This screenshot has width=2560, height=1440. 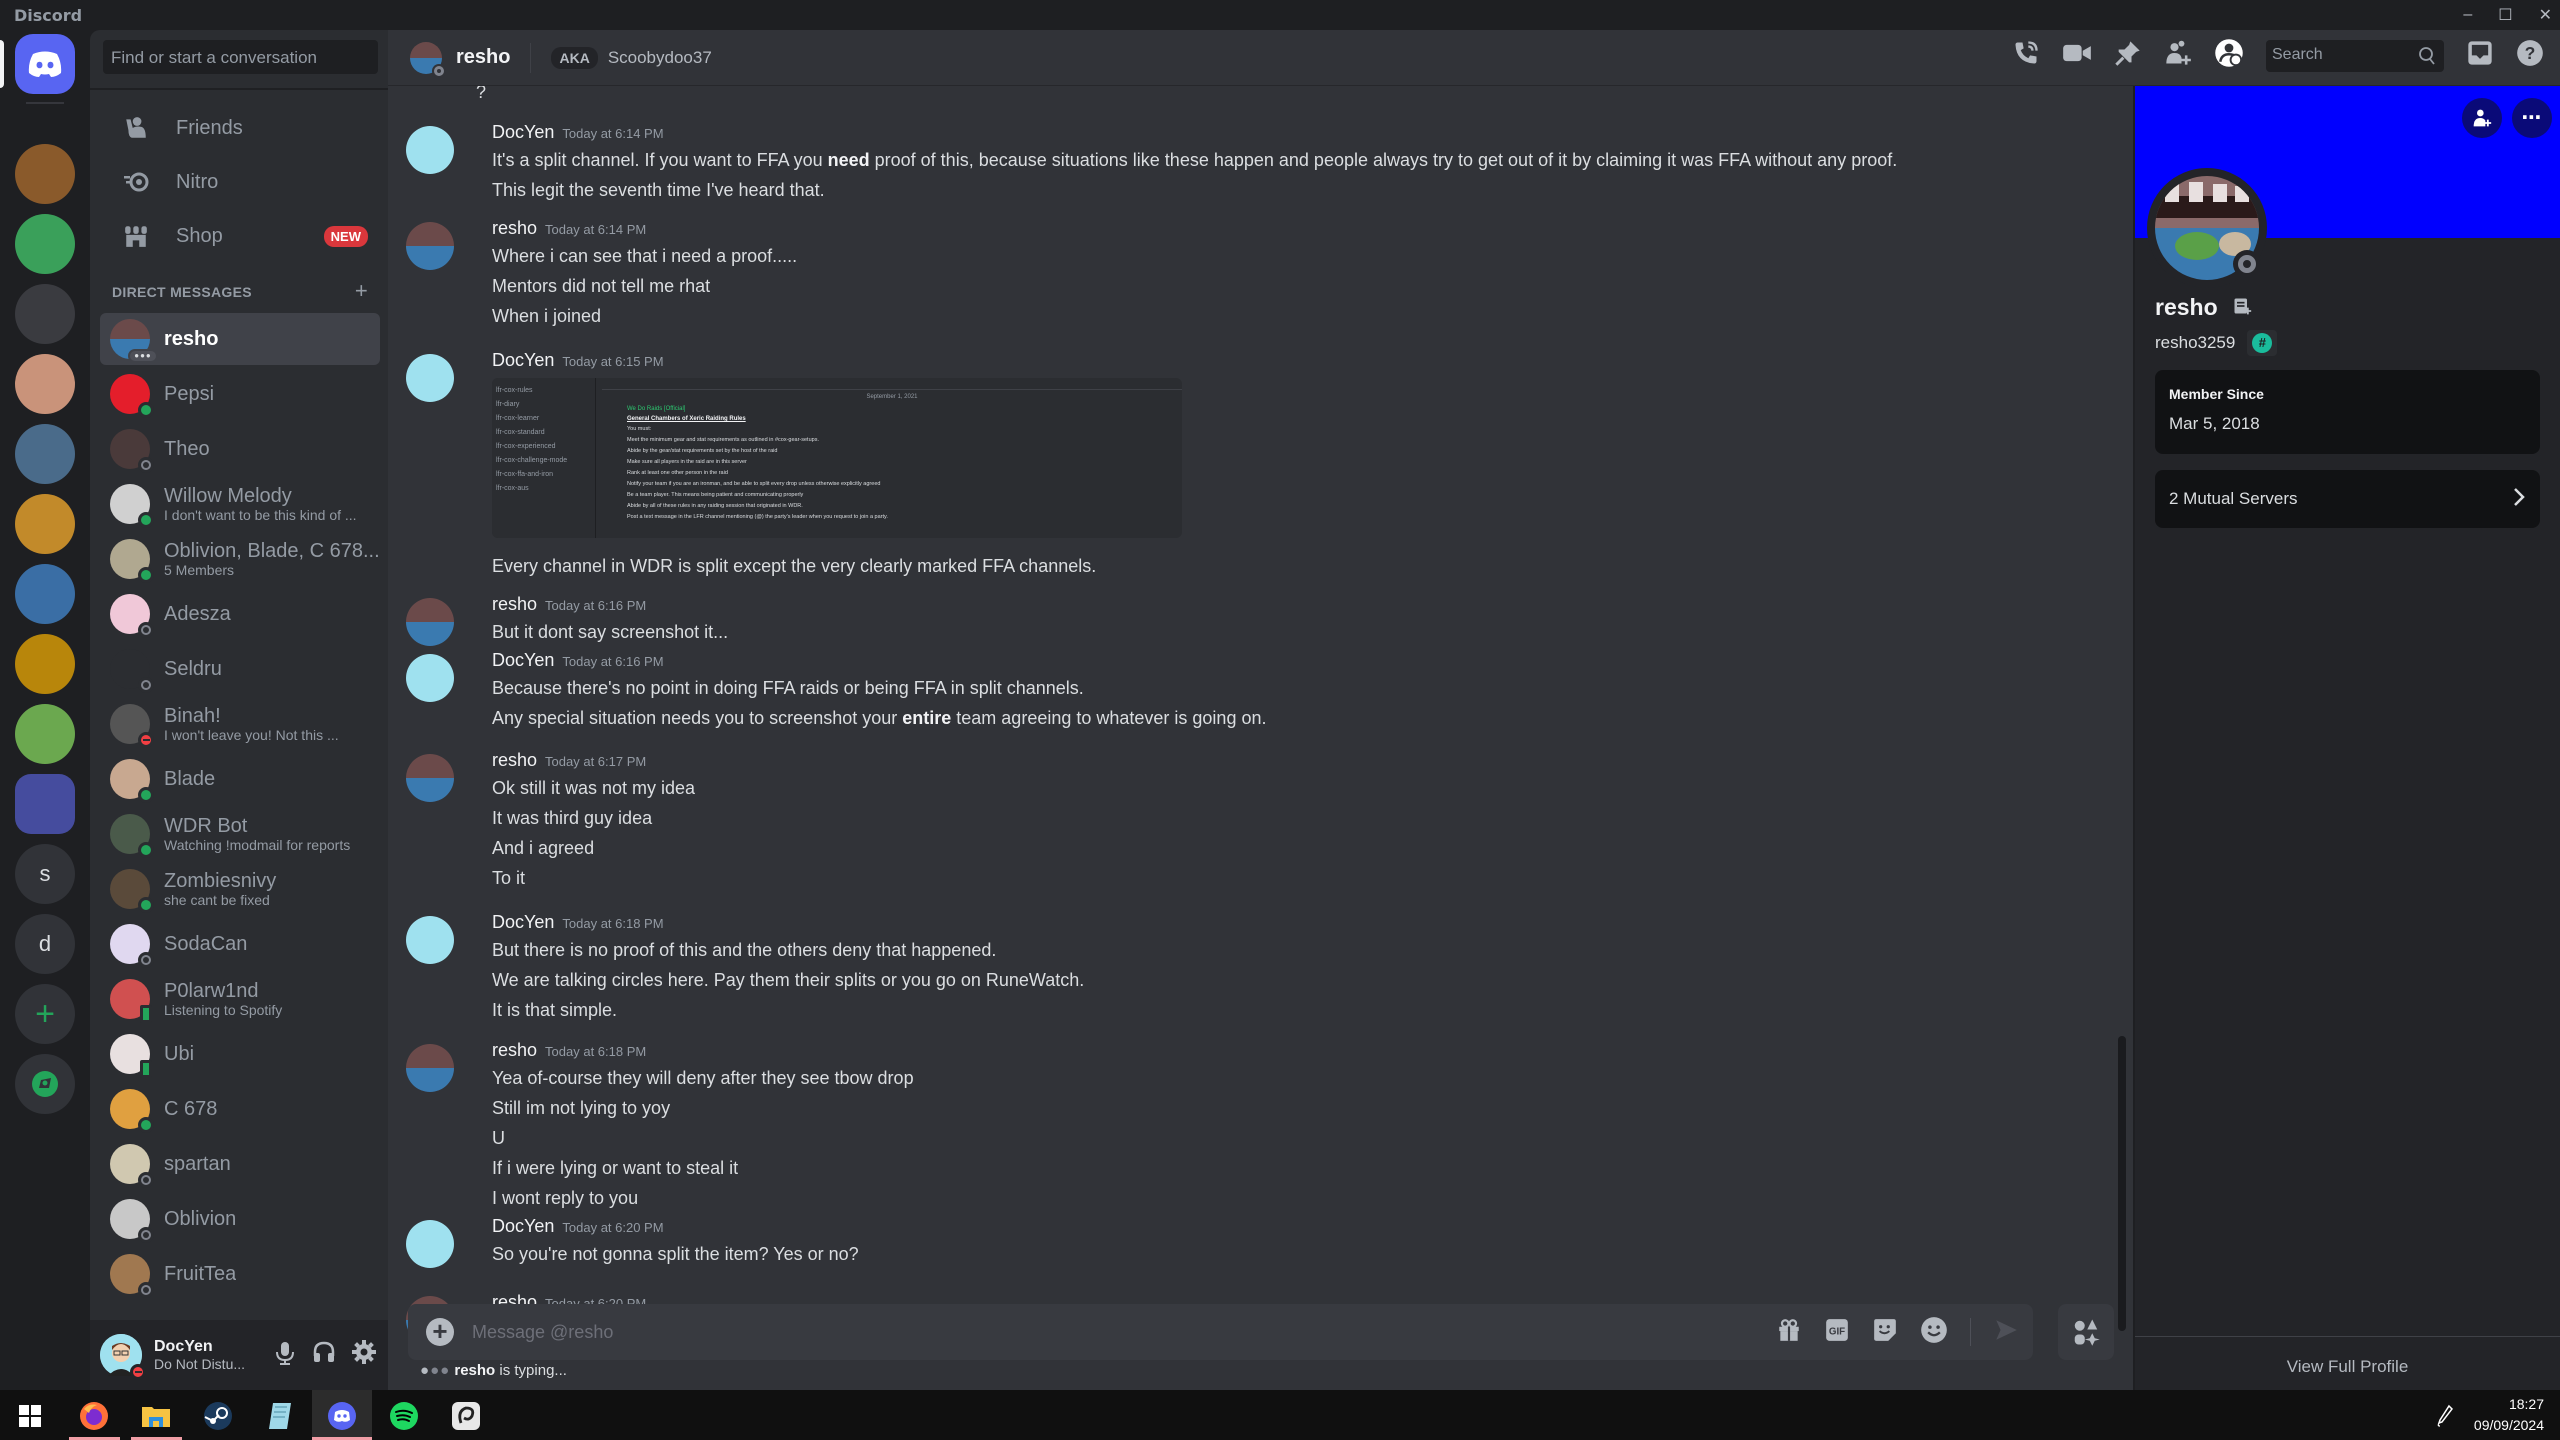 What do you see at coordinates (342, 1416) in the screenshot?
I see `discord-taskbar-icon` at bounding box center [342, 1416].